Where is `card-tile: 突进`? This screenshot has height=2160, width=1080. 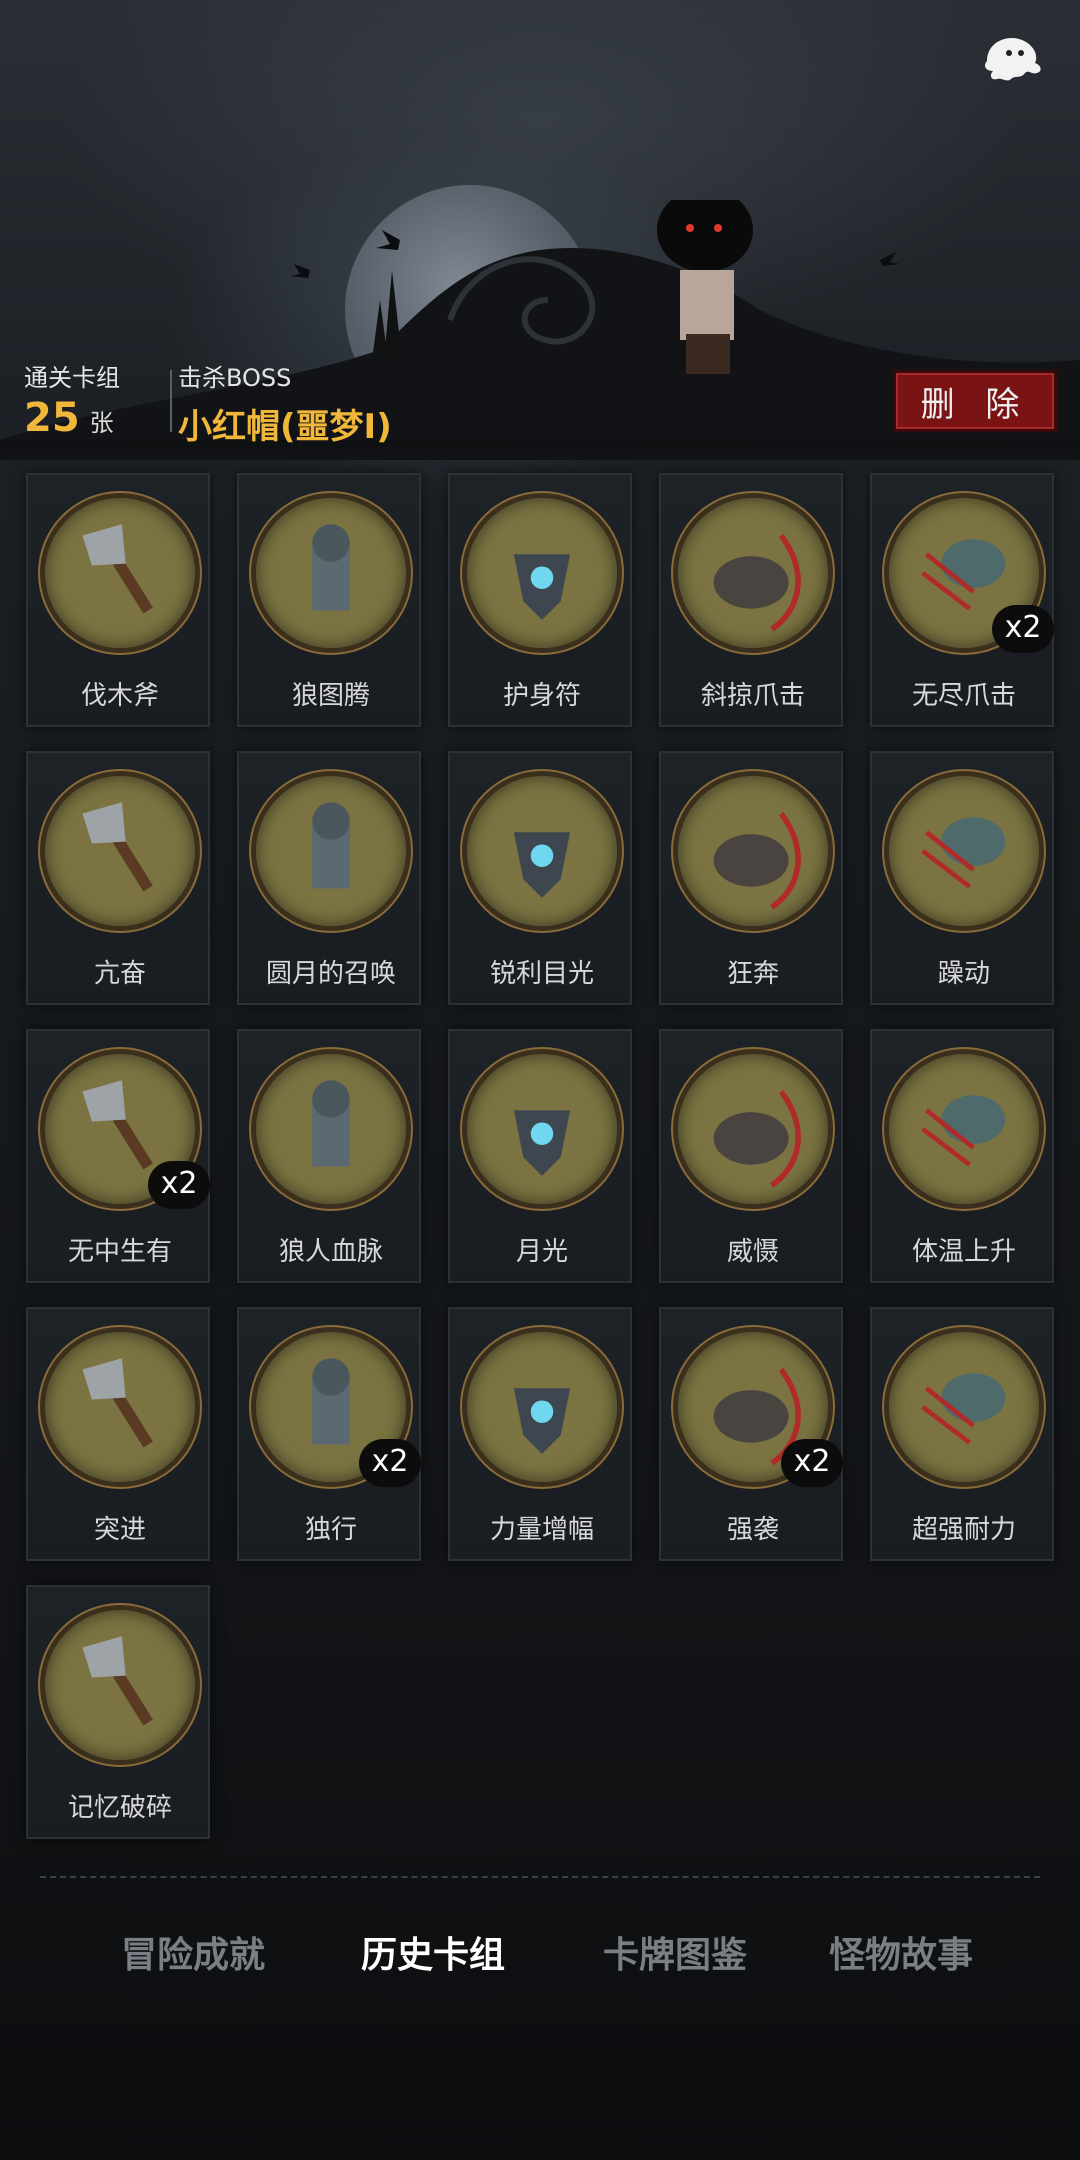 card-tile: 突进 is located at coordinates (118, 1434).